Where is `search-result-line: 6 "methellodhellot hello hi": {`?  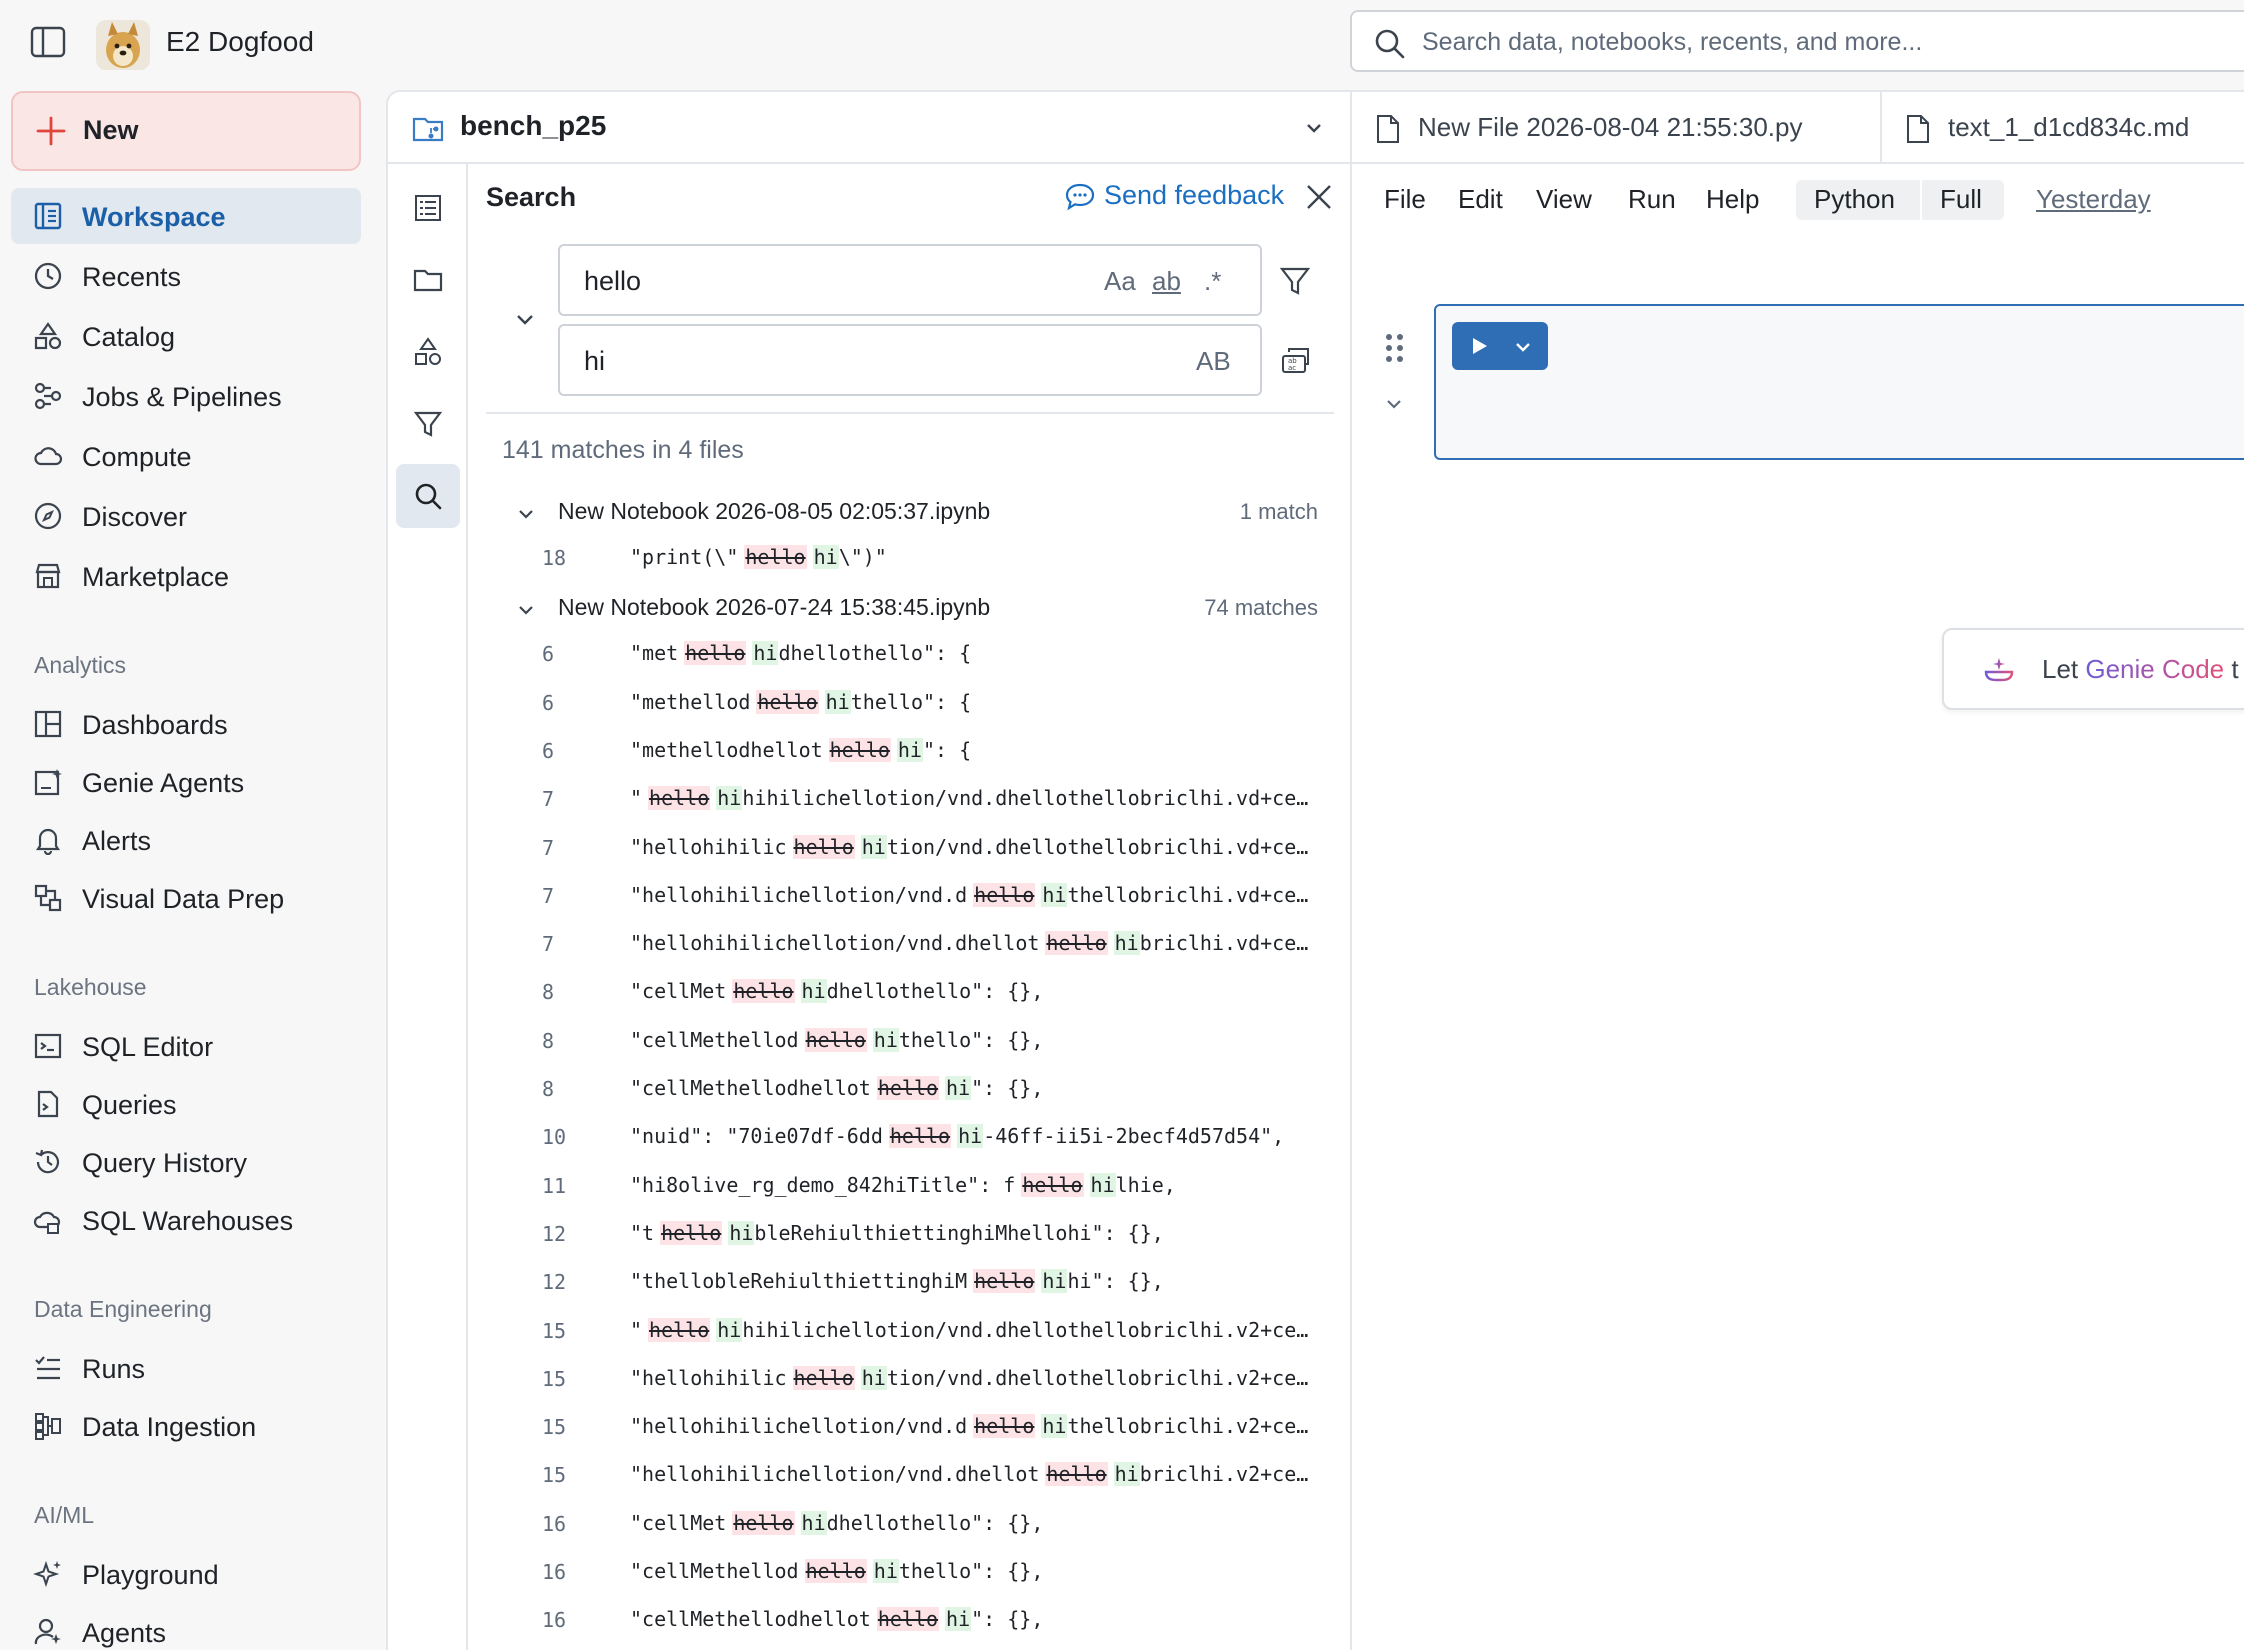 search-result-line: 6 "methellodhellot hello hi": { is located at coordinates (911, 751).